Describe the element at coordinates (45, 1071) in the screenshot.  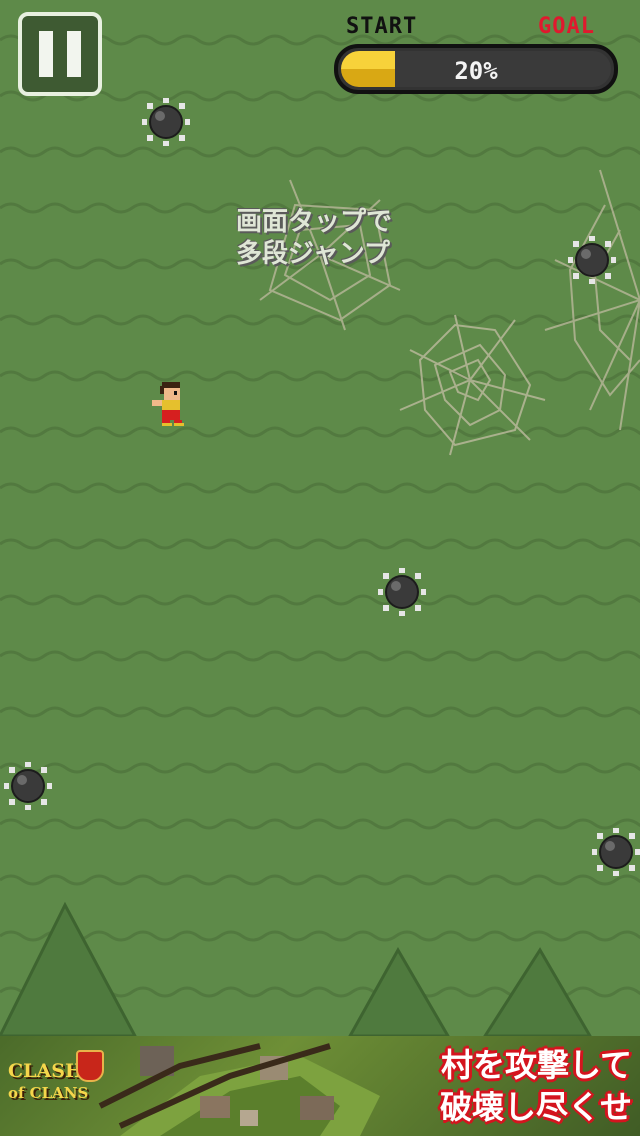
I see `ad-logo-line1: CLASH` at that location.